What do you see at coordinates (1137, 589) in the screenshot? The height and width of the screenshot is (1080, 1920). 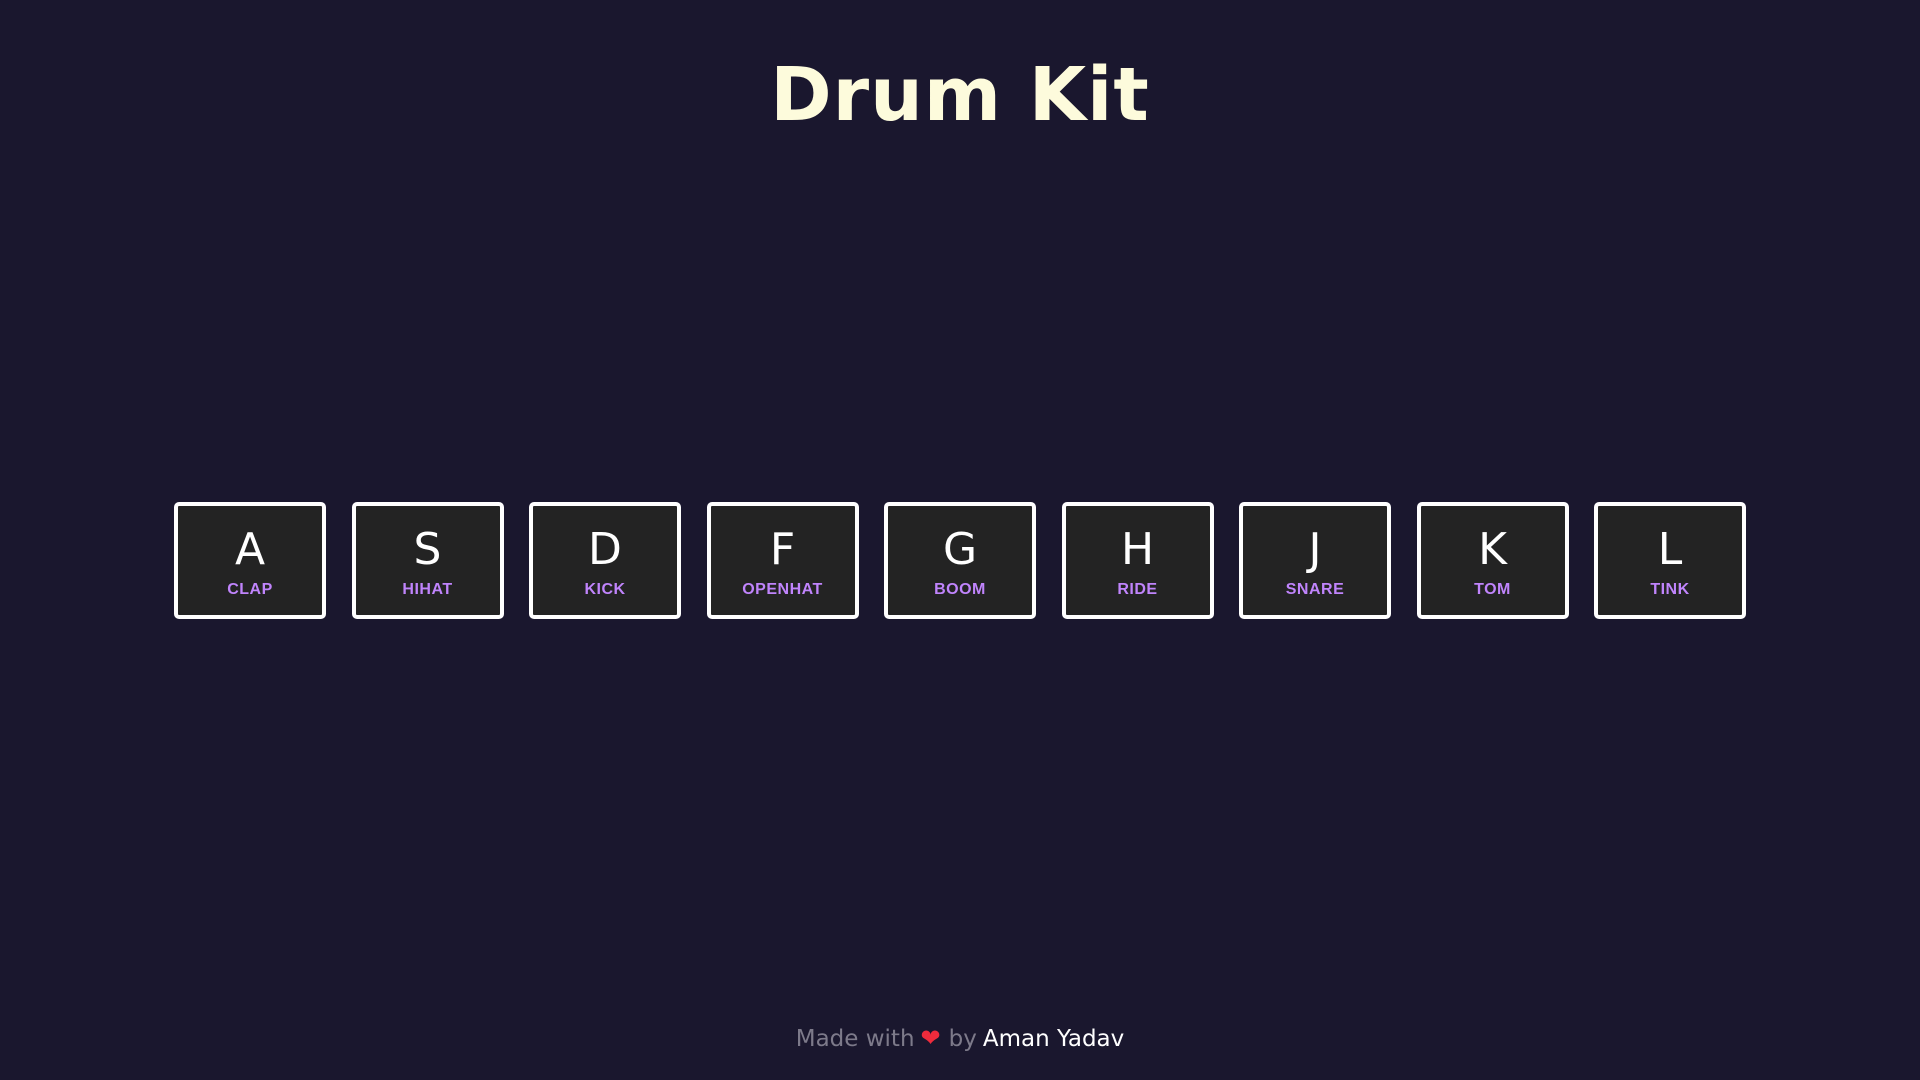 I see `sound-label: RIDE` at bounding box center [1137, 589].